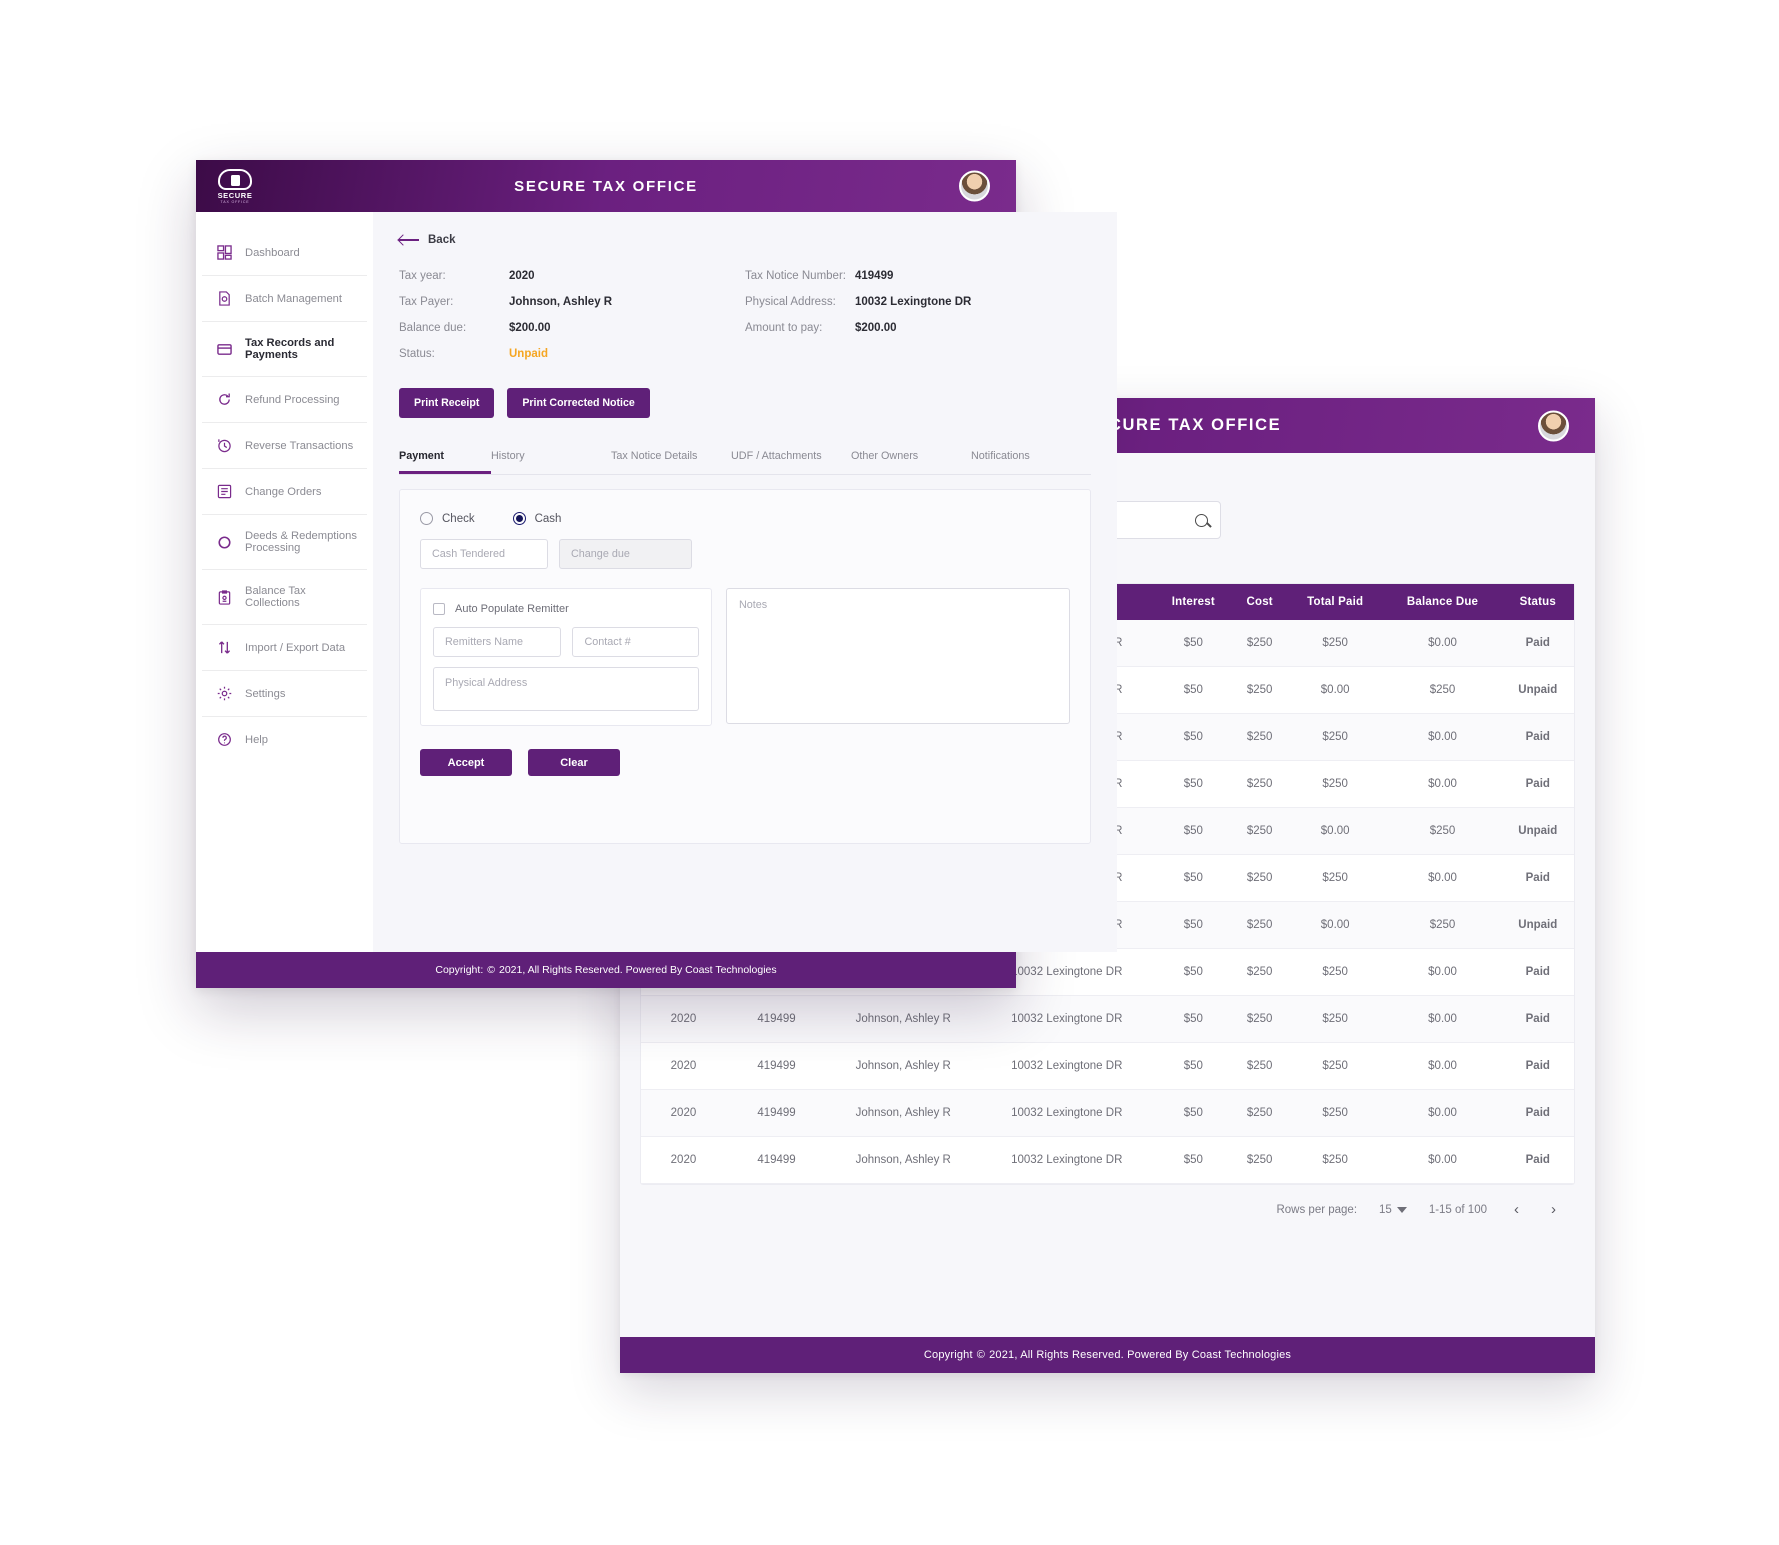 The height and width of the screenshot is (1545, 1779). What do you see at coordinates (911, 459) in the screenshot?
I see `tab-other-owners: Other Owners` at bounding box center [911, 459].